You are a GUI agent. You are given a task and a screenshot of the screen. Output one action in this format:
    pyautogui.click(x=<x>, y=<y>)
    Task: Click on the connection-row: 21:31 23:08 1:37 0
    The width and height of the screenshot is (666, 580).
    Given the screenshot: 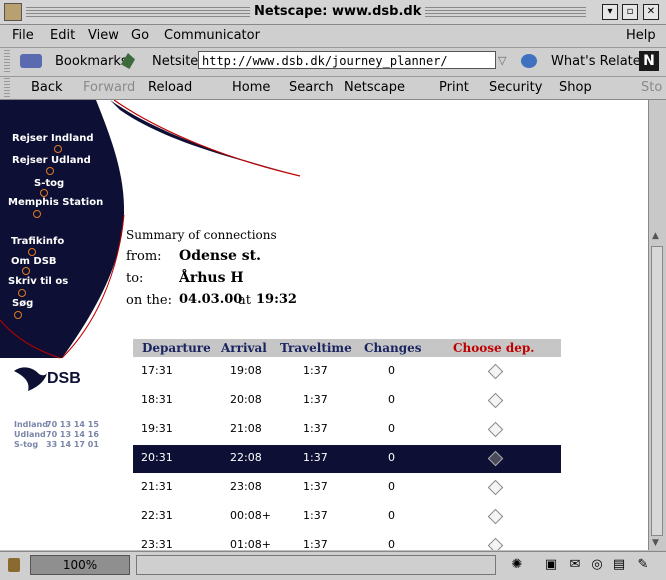 What is the action you would take?
    pyautogui.click(x=347, y=488)
    